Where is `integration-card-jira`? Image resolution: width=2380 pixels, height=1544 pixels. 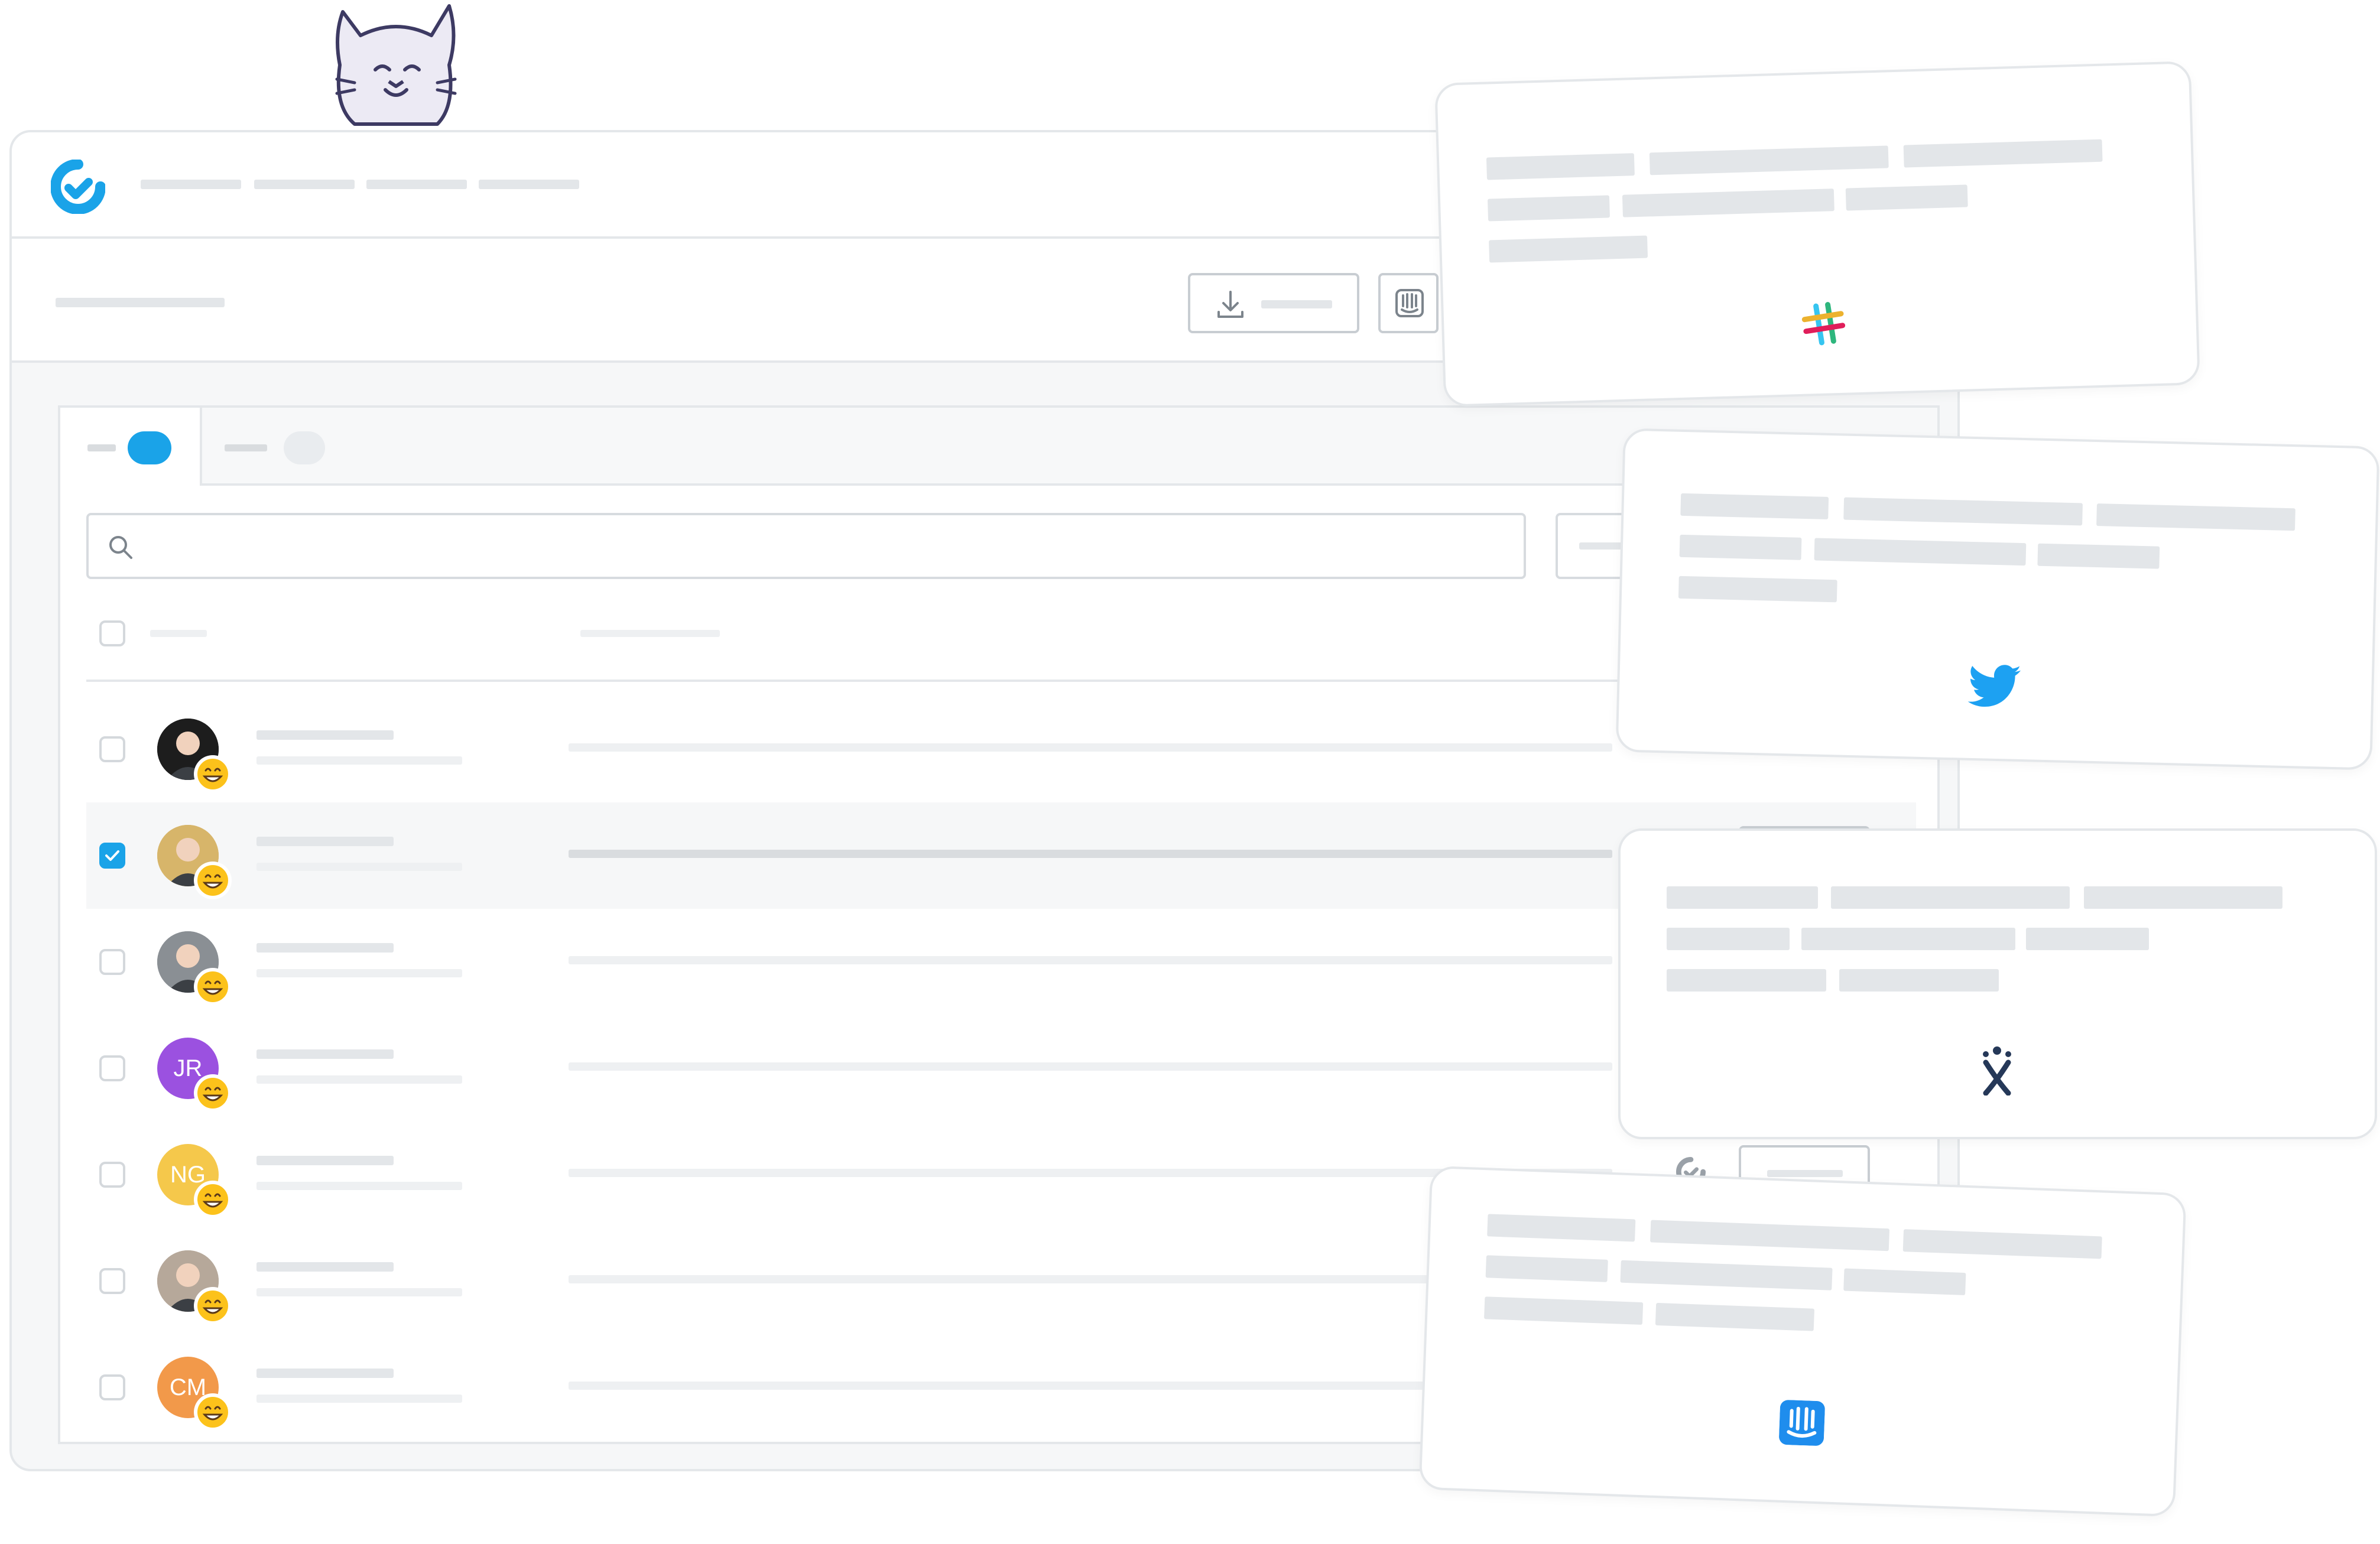 integration-card-jira is located at coordinates (1998, 983).